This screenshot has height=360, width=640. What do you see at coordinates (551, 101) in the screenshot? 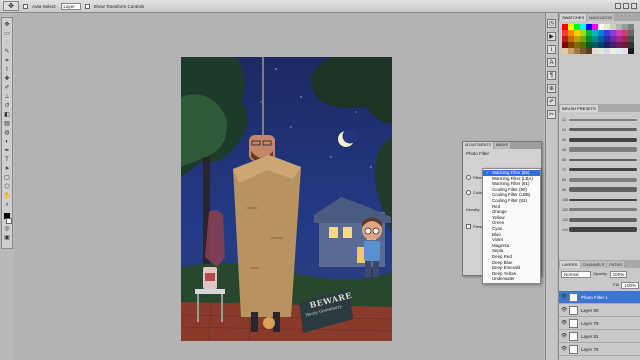
I see `brush-panel-icon: ✐` at bounding box center [551, 101].